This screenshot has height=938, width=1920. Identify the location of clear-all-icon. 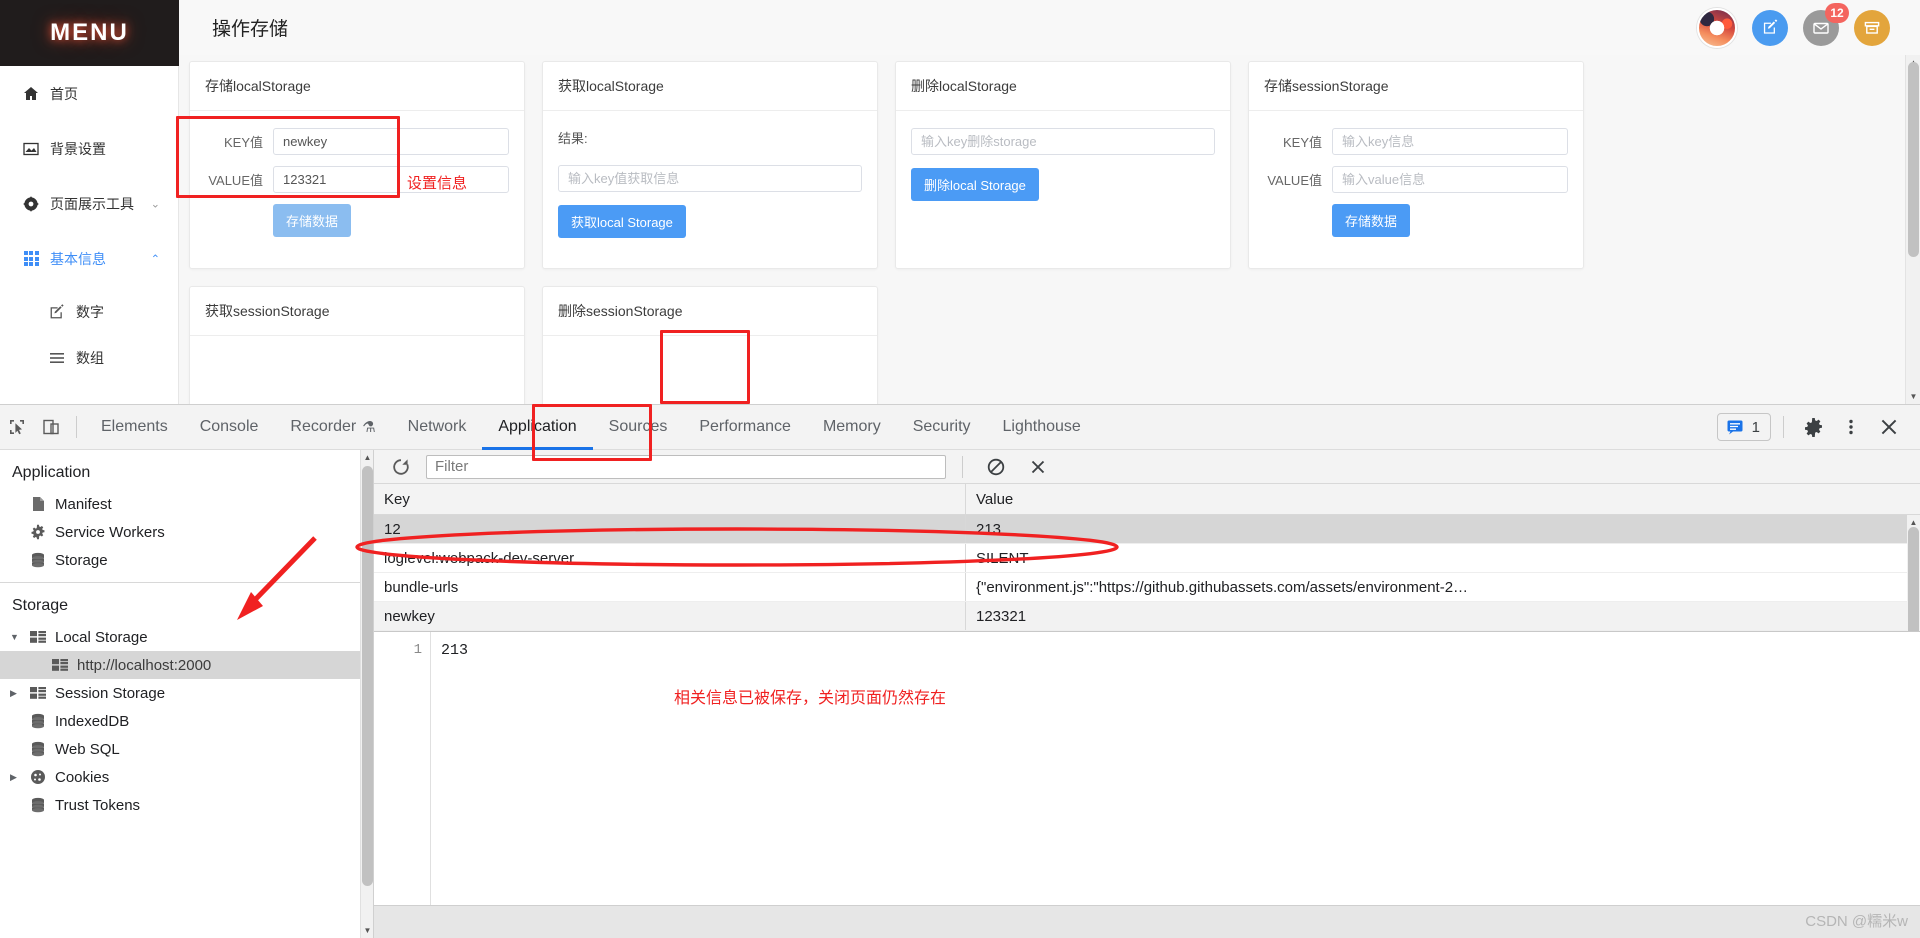
(996, 467).